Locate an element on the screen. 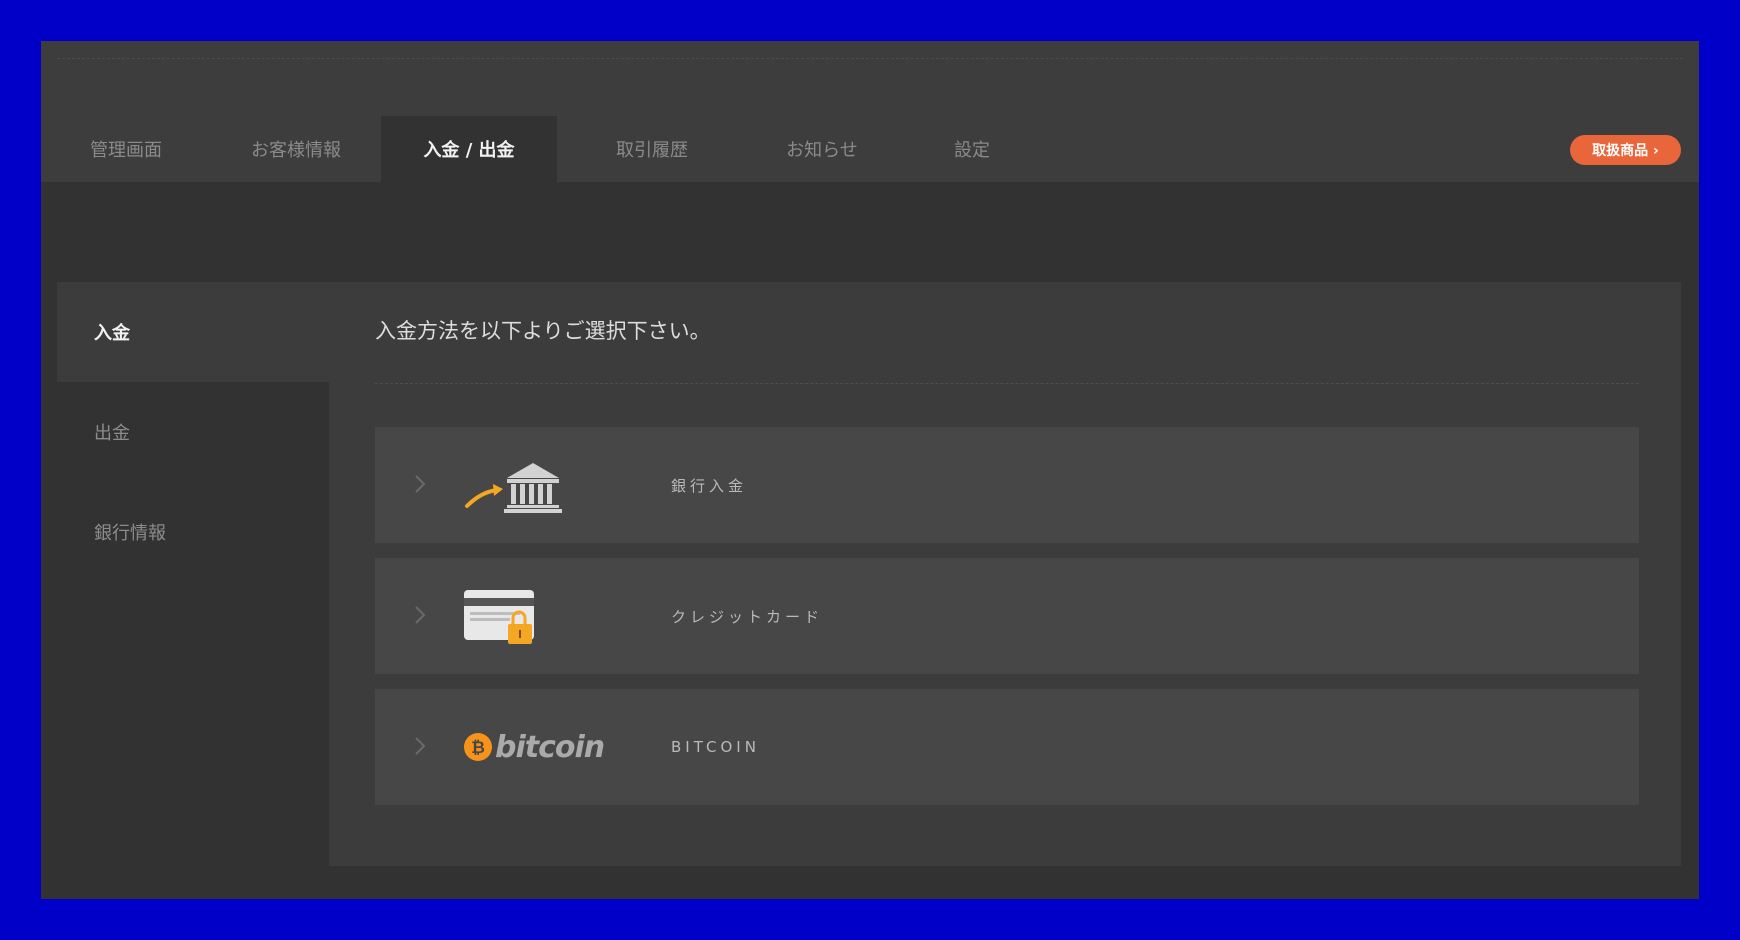 The image size is (1740, 940). bitcoin-coin-icon: ₿ is located at coordinates (478, 747).